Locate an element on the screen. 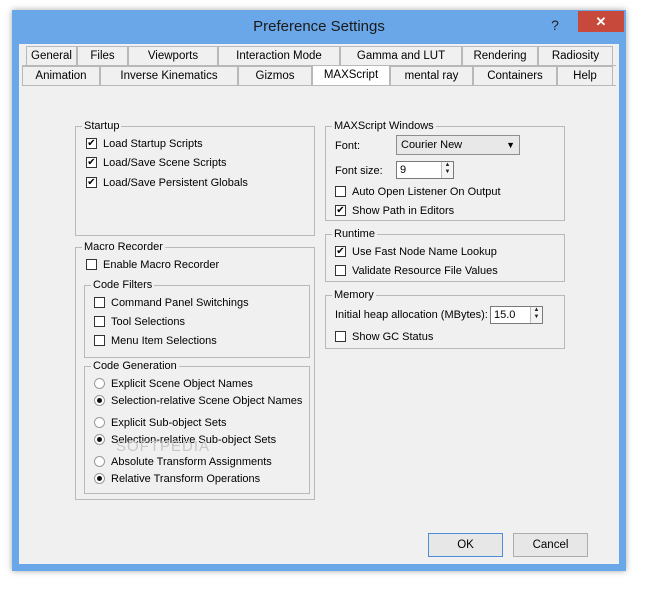 Image resolution: width=647 pixels, height=591 pixels. help-button: ? is located at coordinates (555, 25).